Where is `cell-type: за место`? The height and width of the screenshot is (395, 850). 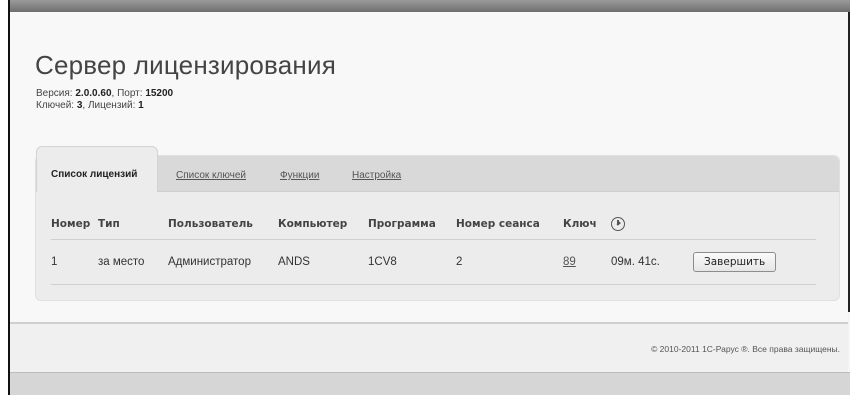
cell-type: за место is located at coordinates (133, 262).